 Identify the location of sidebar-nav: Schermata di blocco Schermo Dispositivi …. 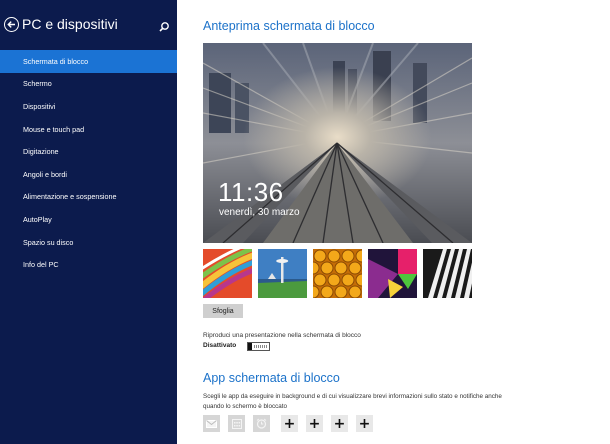
(88, 163).